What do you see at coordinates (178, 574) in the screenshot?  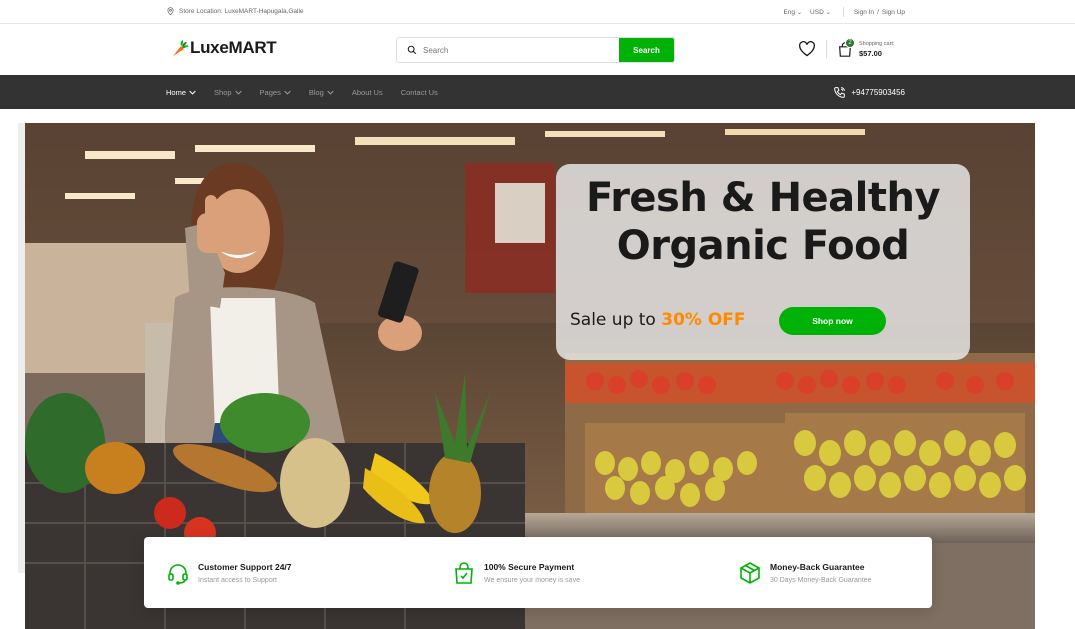 I see `headphones-icon` at bounding box center [178, 574].